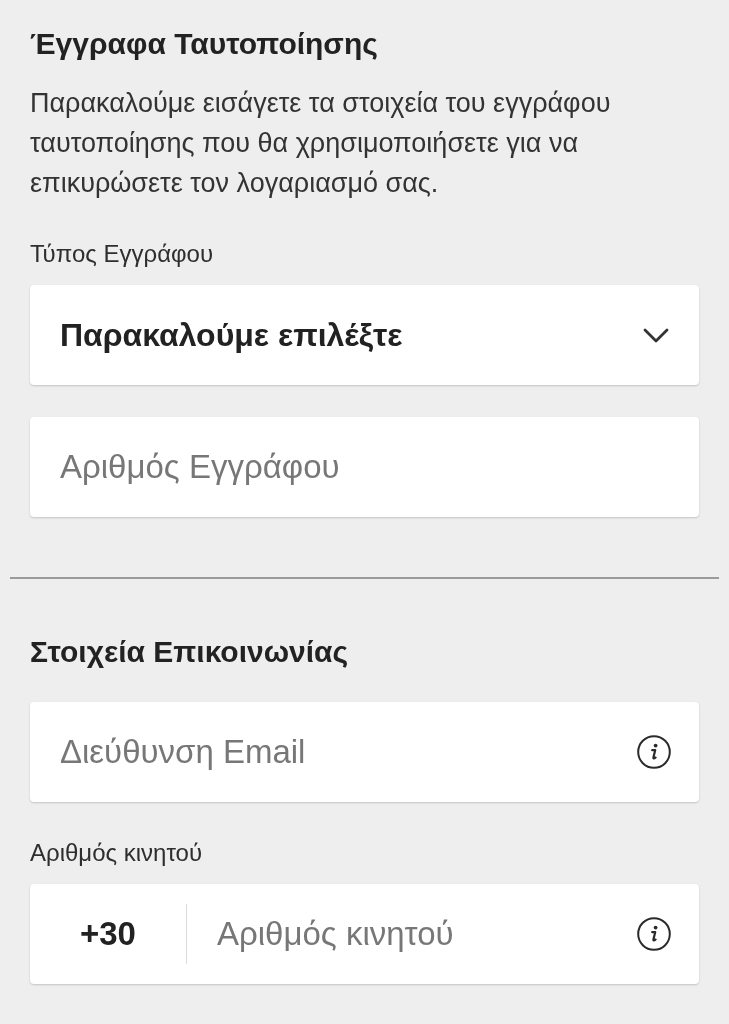 Image resolution: width=729 pixels, height=1024 pixels. What do you see at coordinates (421, 934) in the screenshot?
I see `phone-input: Αριθμός κινητού` at bounding box center [421, 934].